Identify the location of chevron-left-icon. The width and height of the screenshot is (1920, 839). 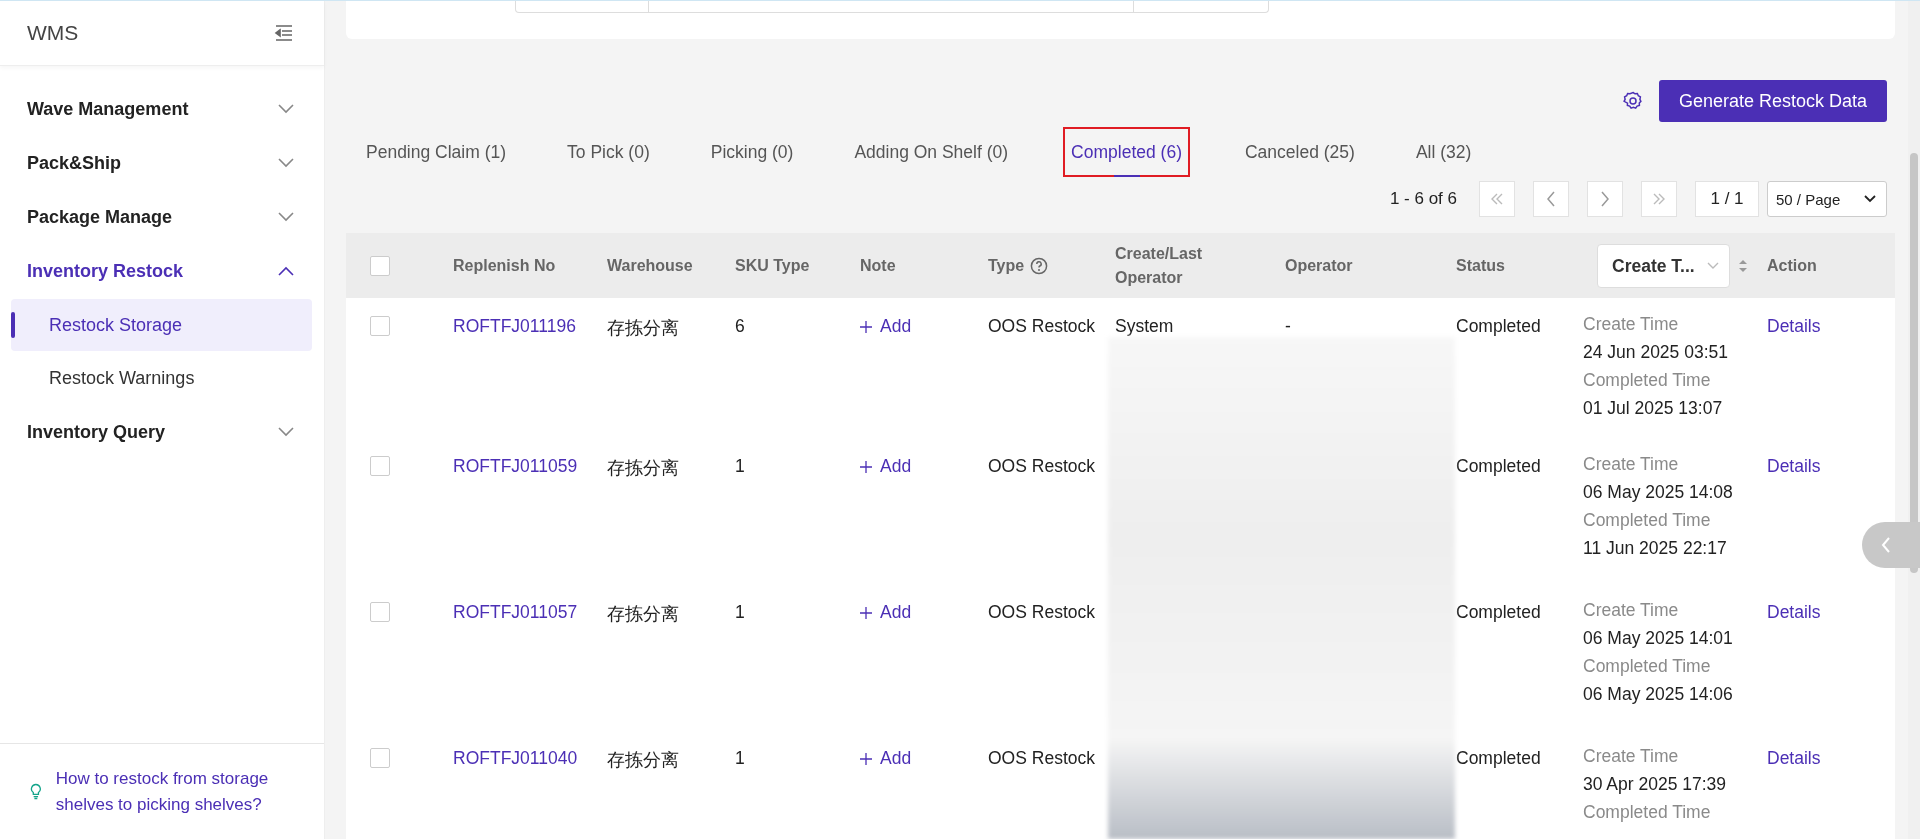
(1551, 199).